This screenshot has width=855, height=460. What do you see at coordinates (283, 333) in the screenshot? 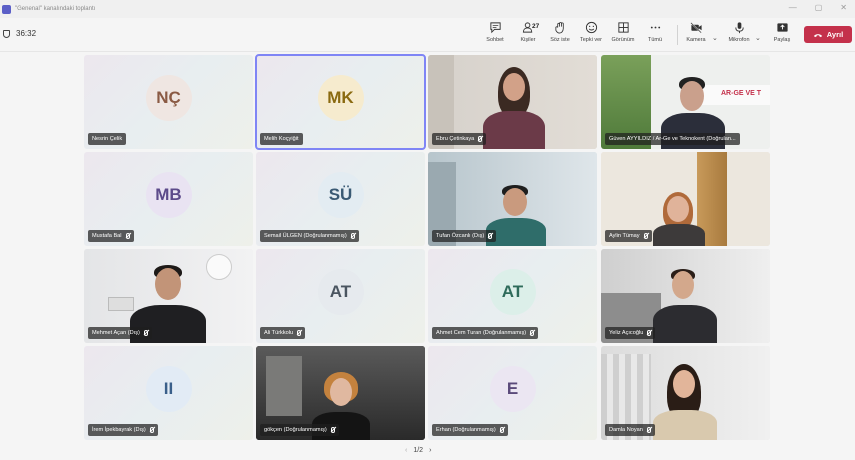
I see `participant-name: Ali Türkkolu` at bounding box center [283, 333].